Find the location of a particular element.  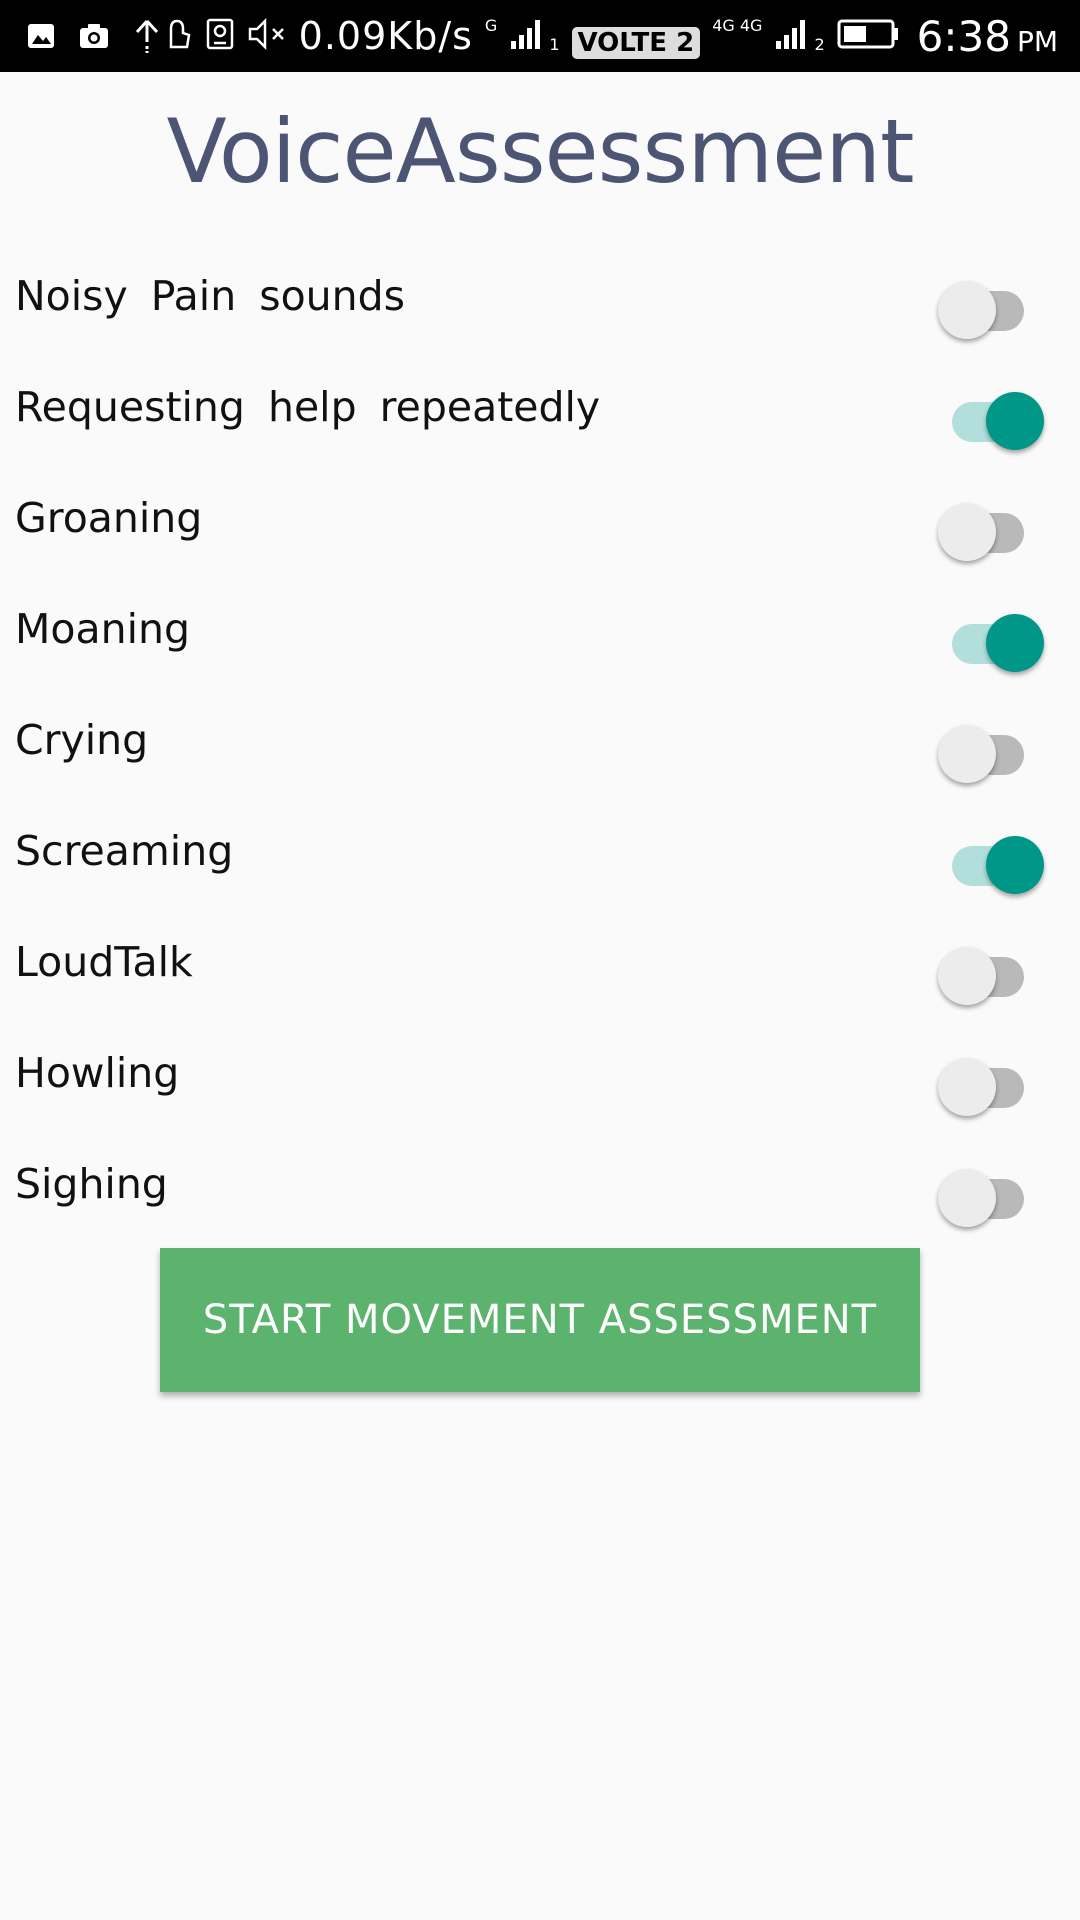

clock: 6:38 PM is located at coordinates (987, 36).